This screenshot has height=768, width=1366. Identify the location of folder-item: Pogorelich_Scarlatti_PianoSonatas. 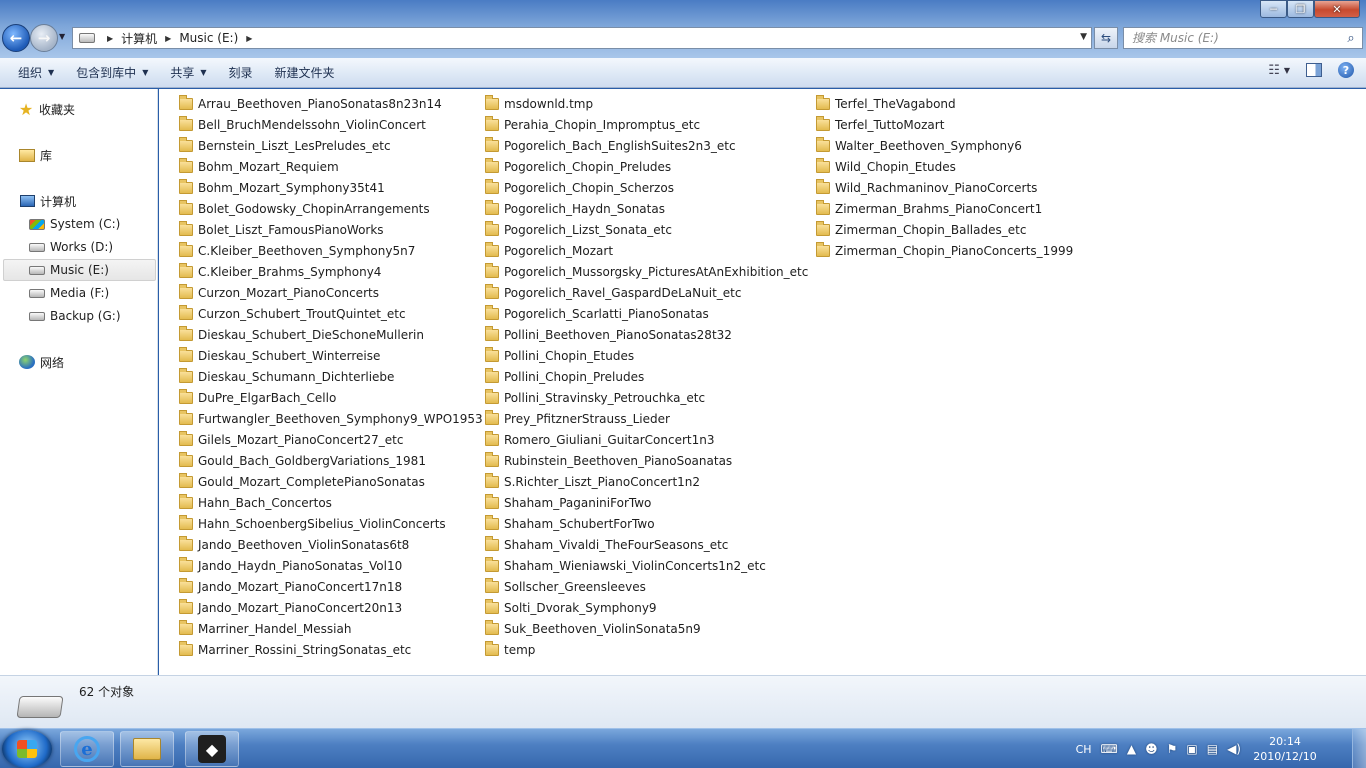
(646, 313).